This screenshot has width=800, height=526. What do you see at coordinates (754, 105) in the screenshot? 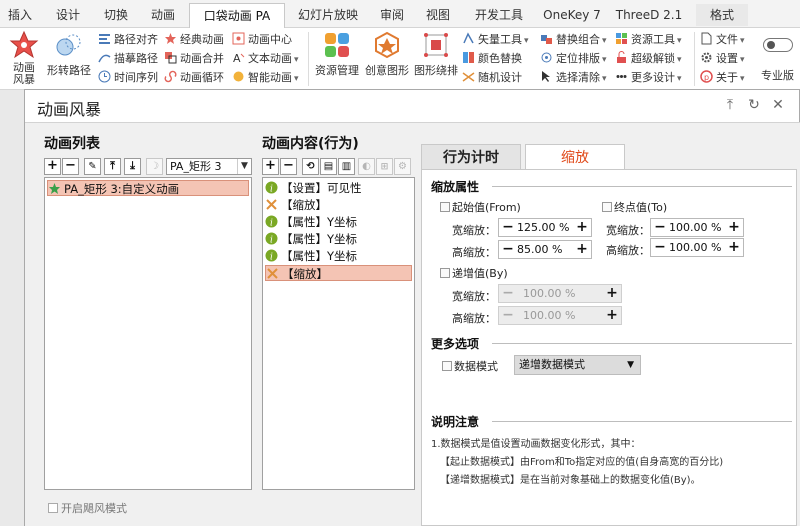
I see `refresh-button: ↻` at bounding box center [754, 105].